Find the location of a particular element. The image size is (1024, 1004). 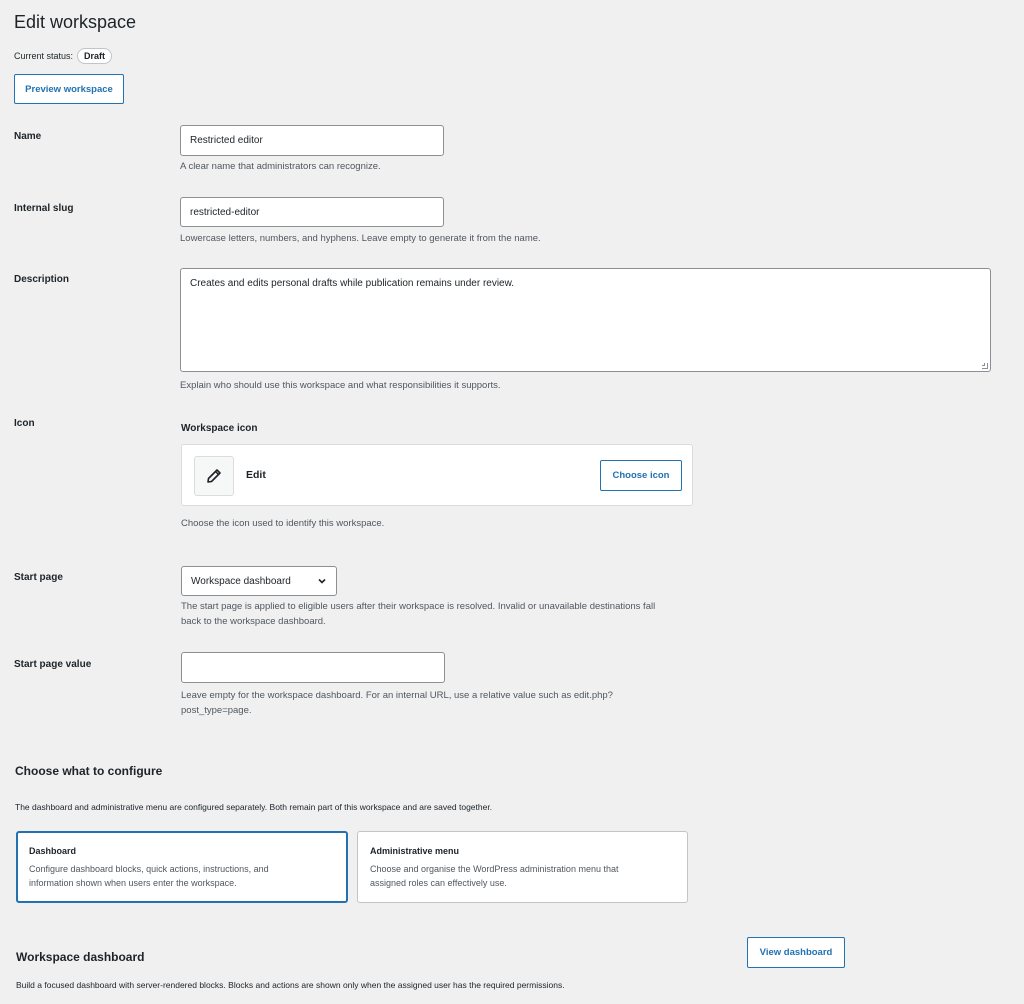

choose-icon-button: Choose icon is located at coordinates (641, 475).